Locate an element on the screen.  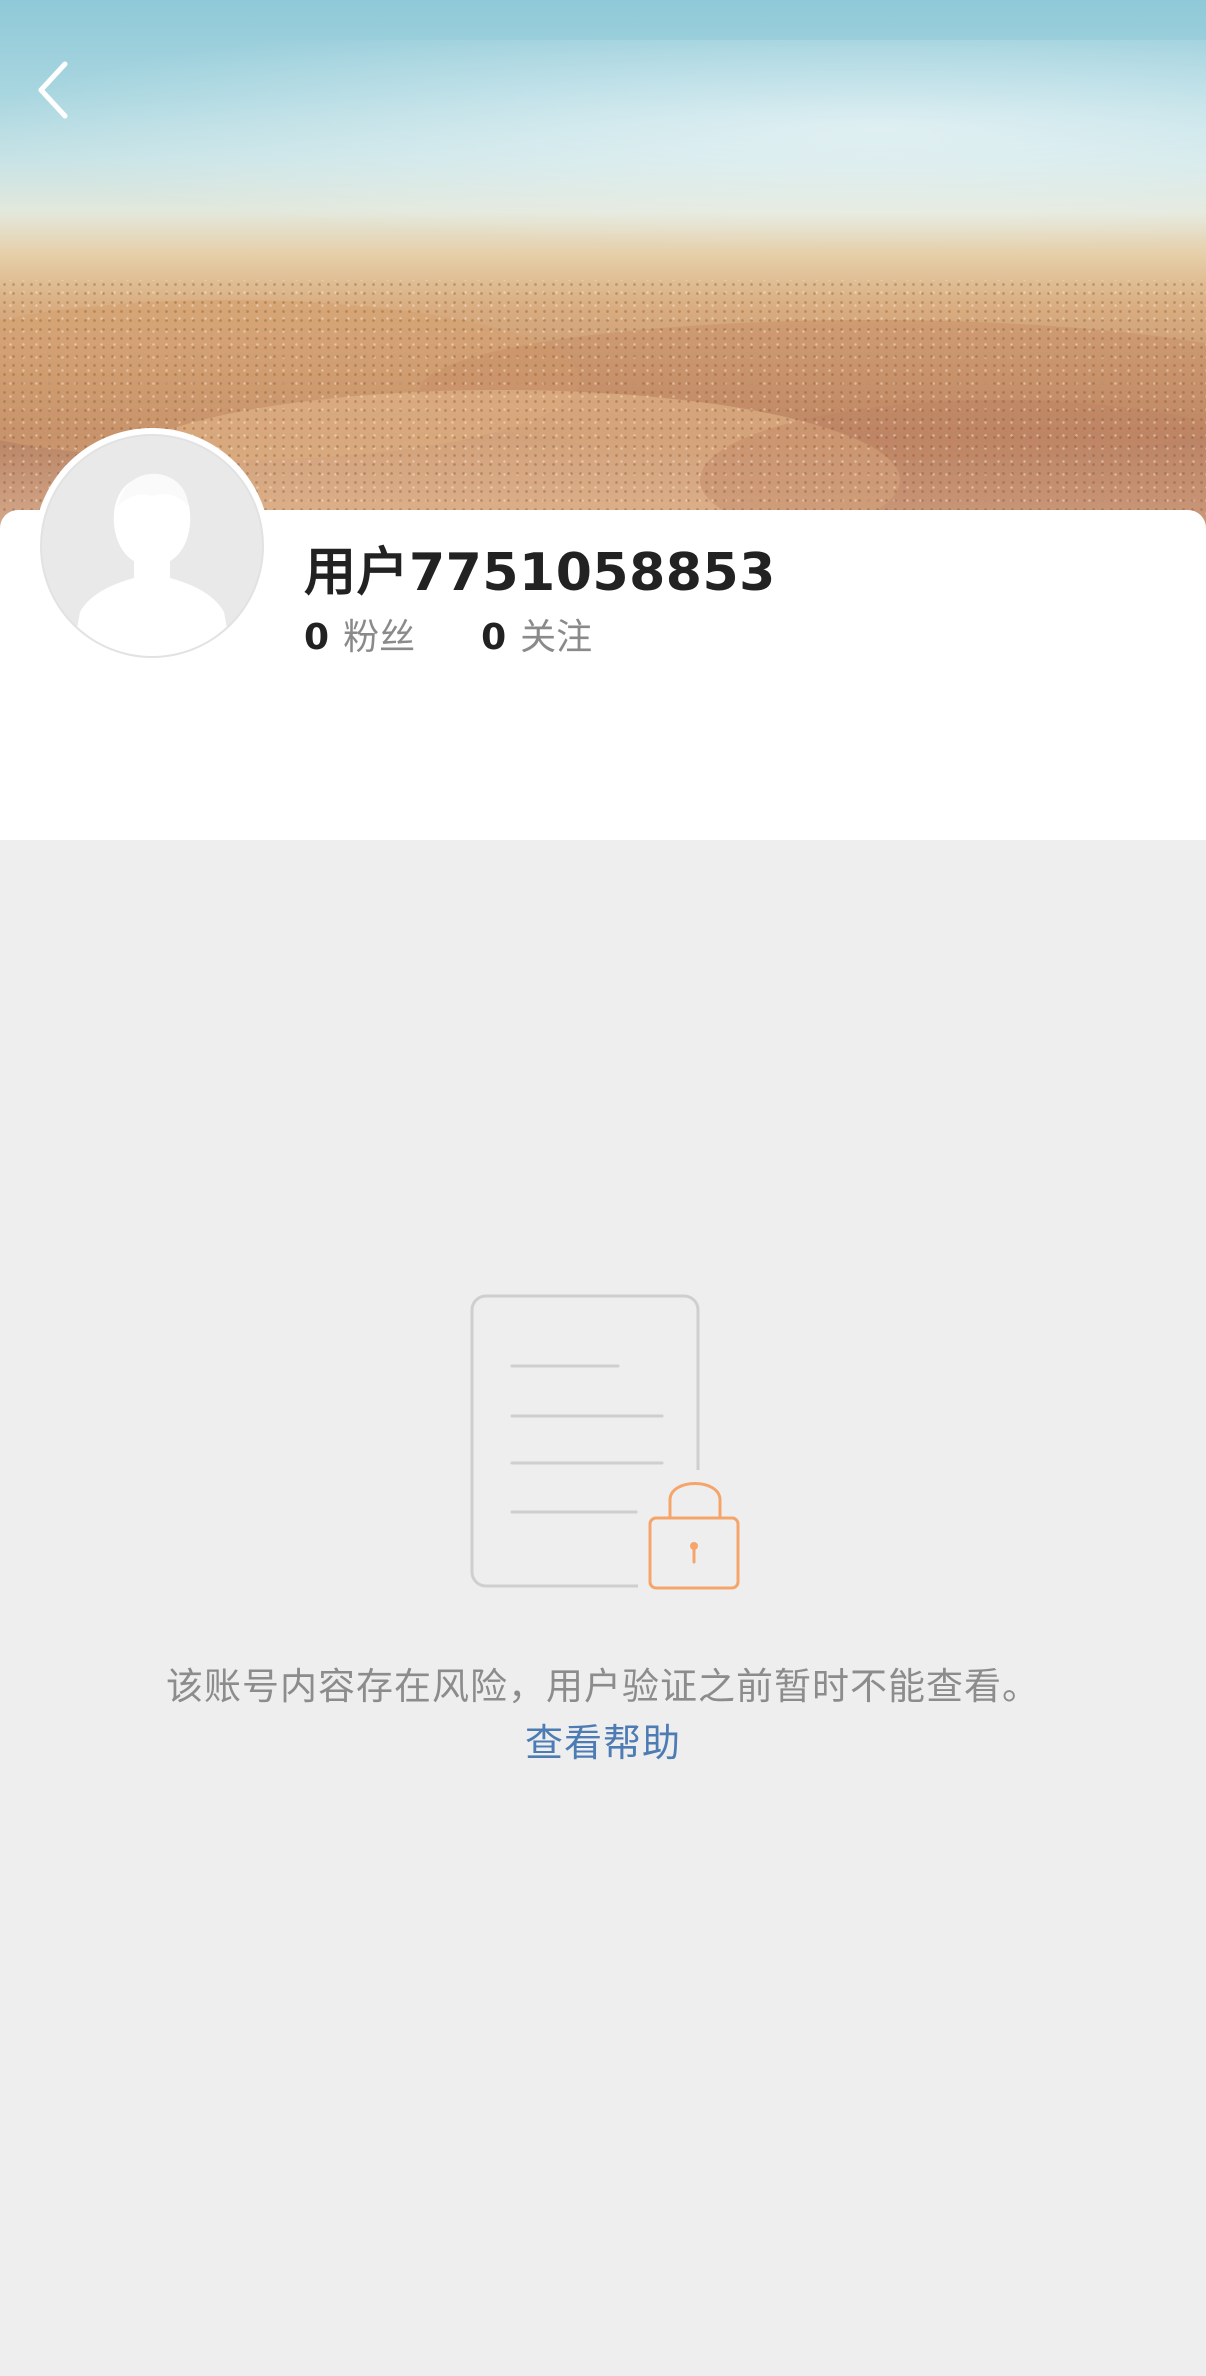
back-button is located at coordinates (53, 90).